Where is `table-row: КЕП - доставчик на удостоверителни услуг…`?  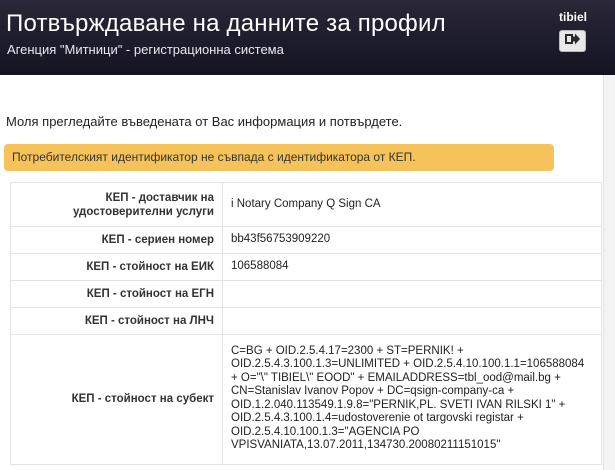 table-row: КЕП - доставчик на удостоверителни услуг… is located at coordinates (306, 204).